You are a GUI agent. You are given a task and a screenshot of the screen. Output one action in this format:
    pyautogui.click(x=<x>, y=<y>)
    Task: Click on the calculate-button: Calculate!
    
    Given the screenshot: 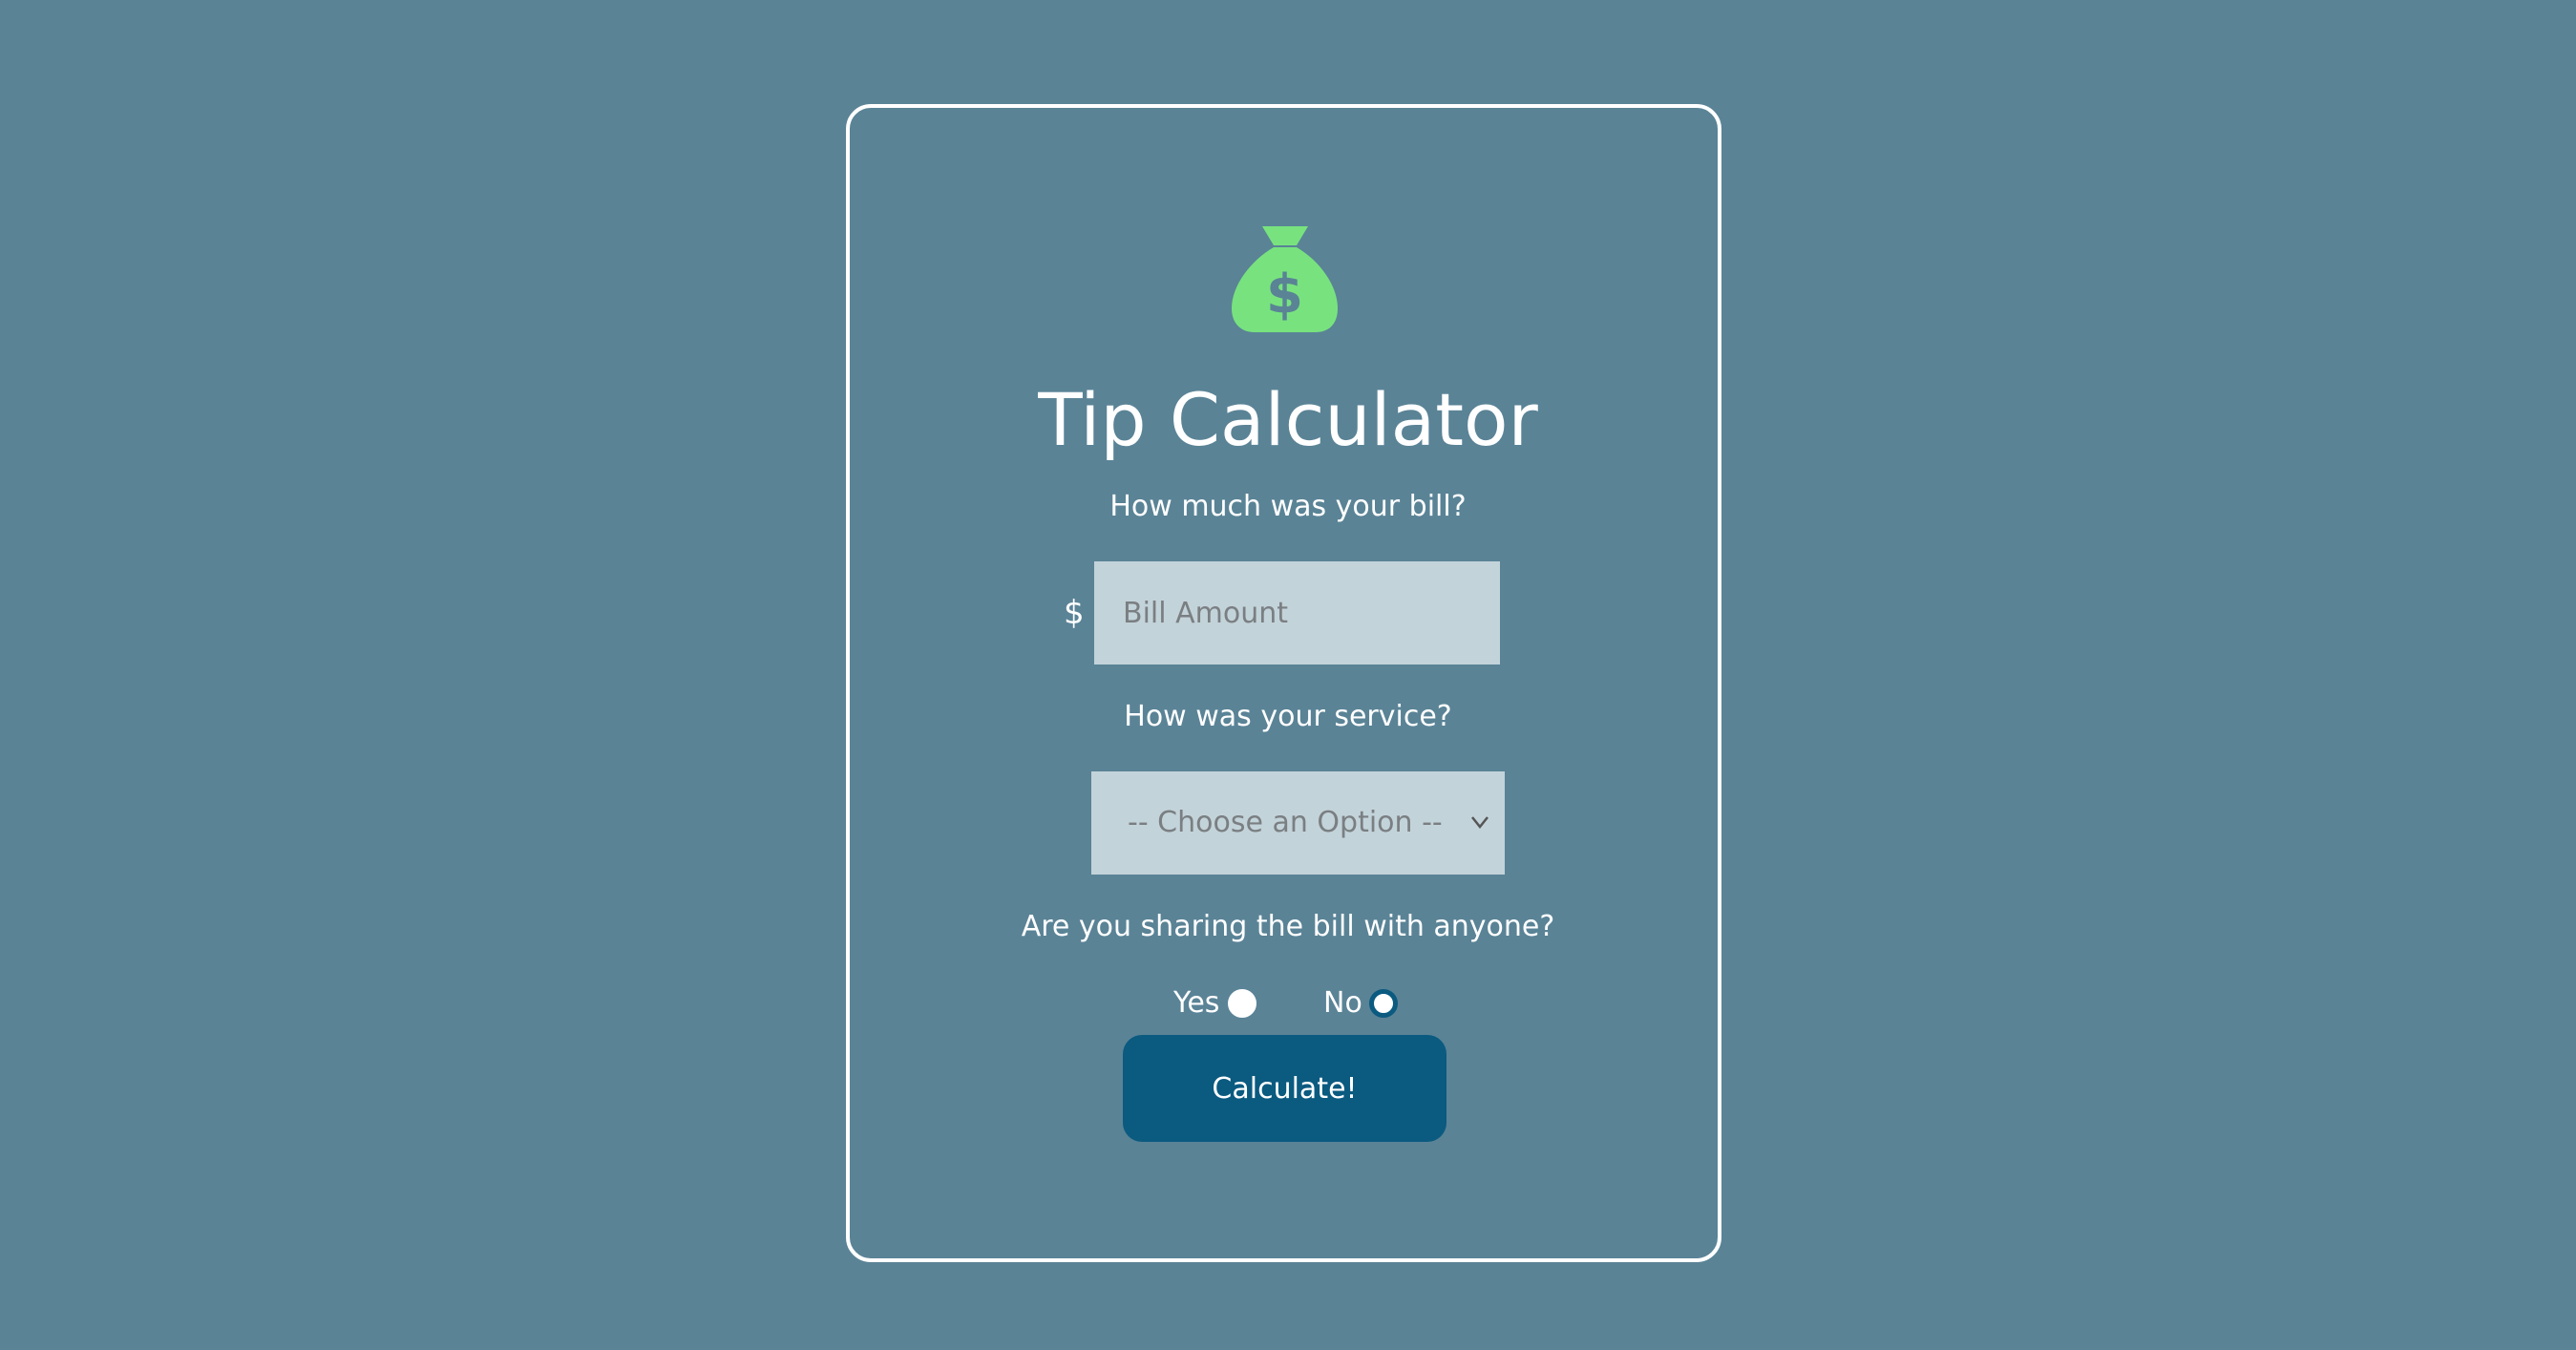 What is the action you would take?
    pyautogui.click(x=1284, y=1088)
    